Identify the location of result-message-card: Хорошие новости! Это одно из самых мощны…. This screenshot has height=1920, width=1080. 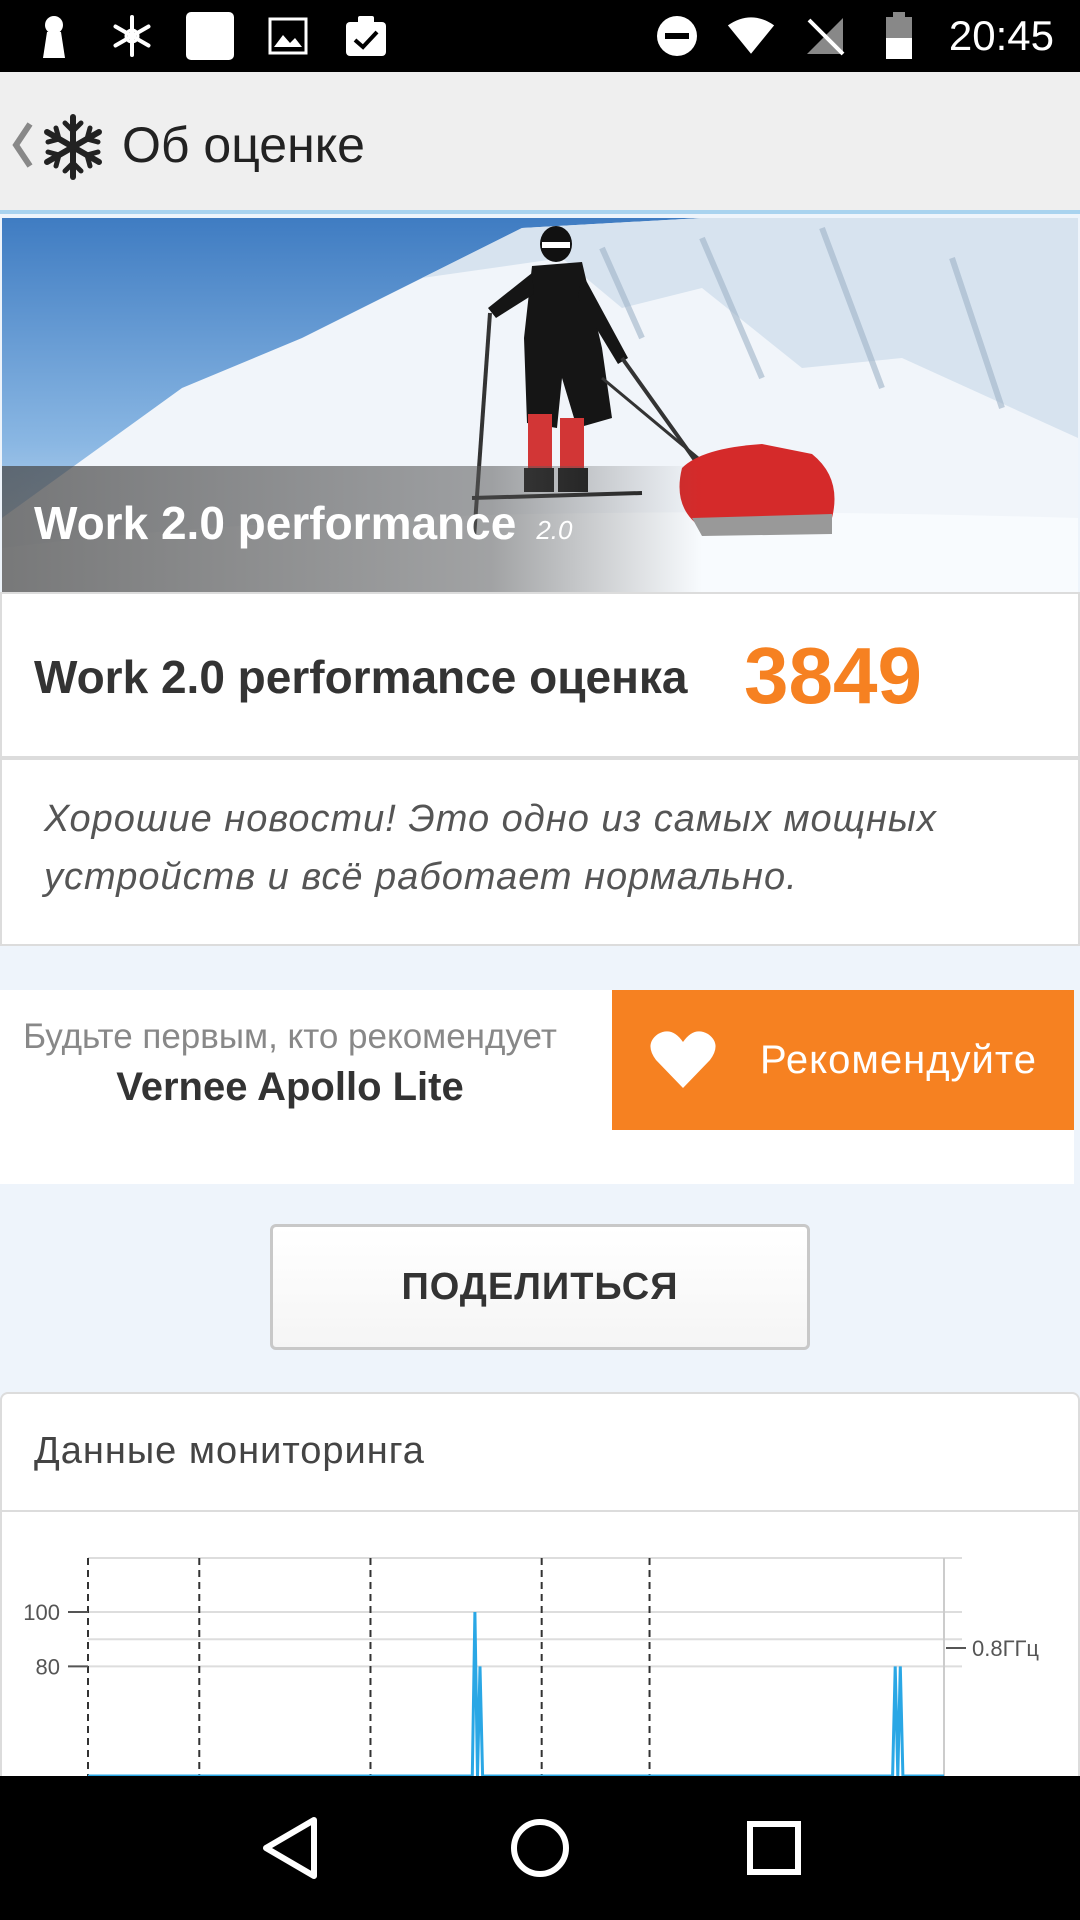
(540, 852).